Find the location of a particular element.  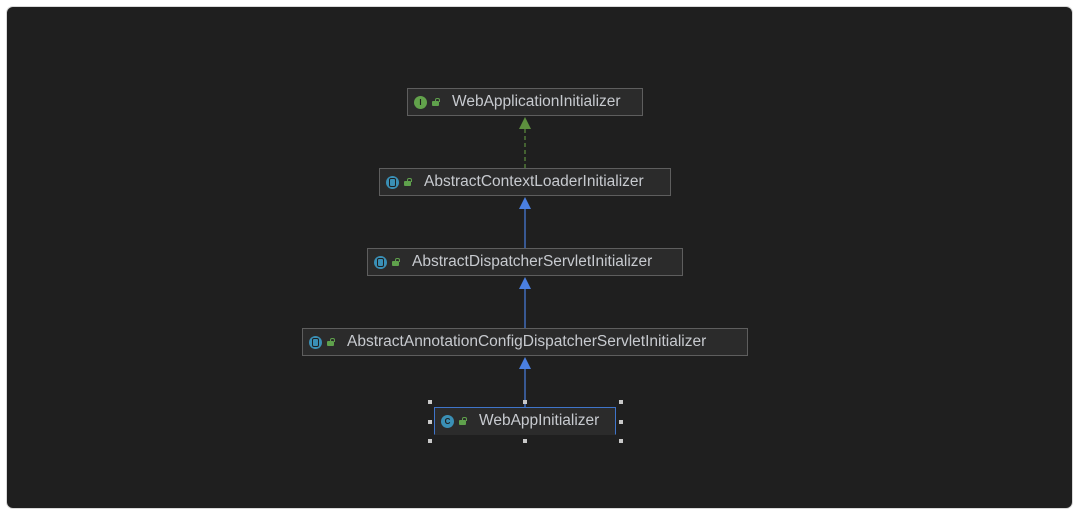

node-label: AbstractDispatcherServletInitializer is located at coordinates (532, 261).